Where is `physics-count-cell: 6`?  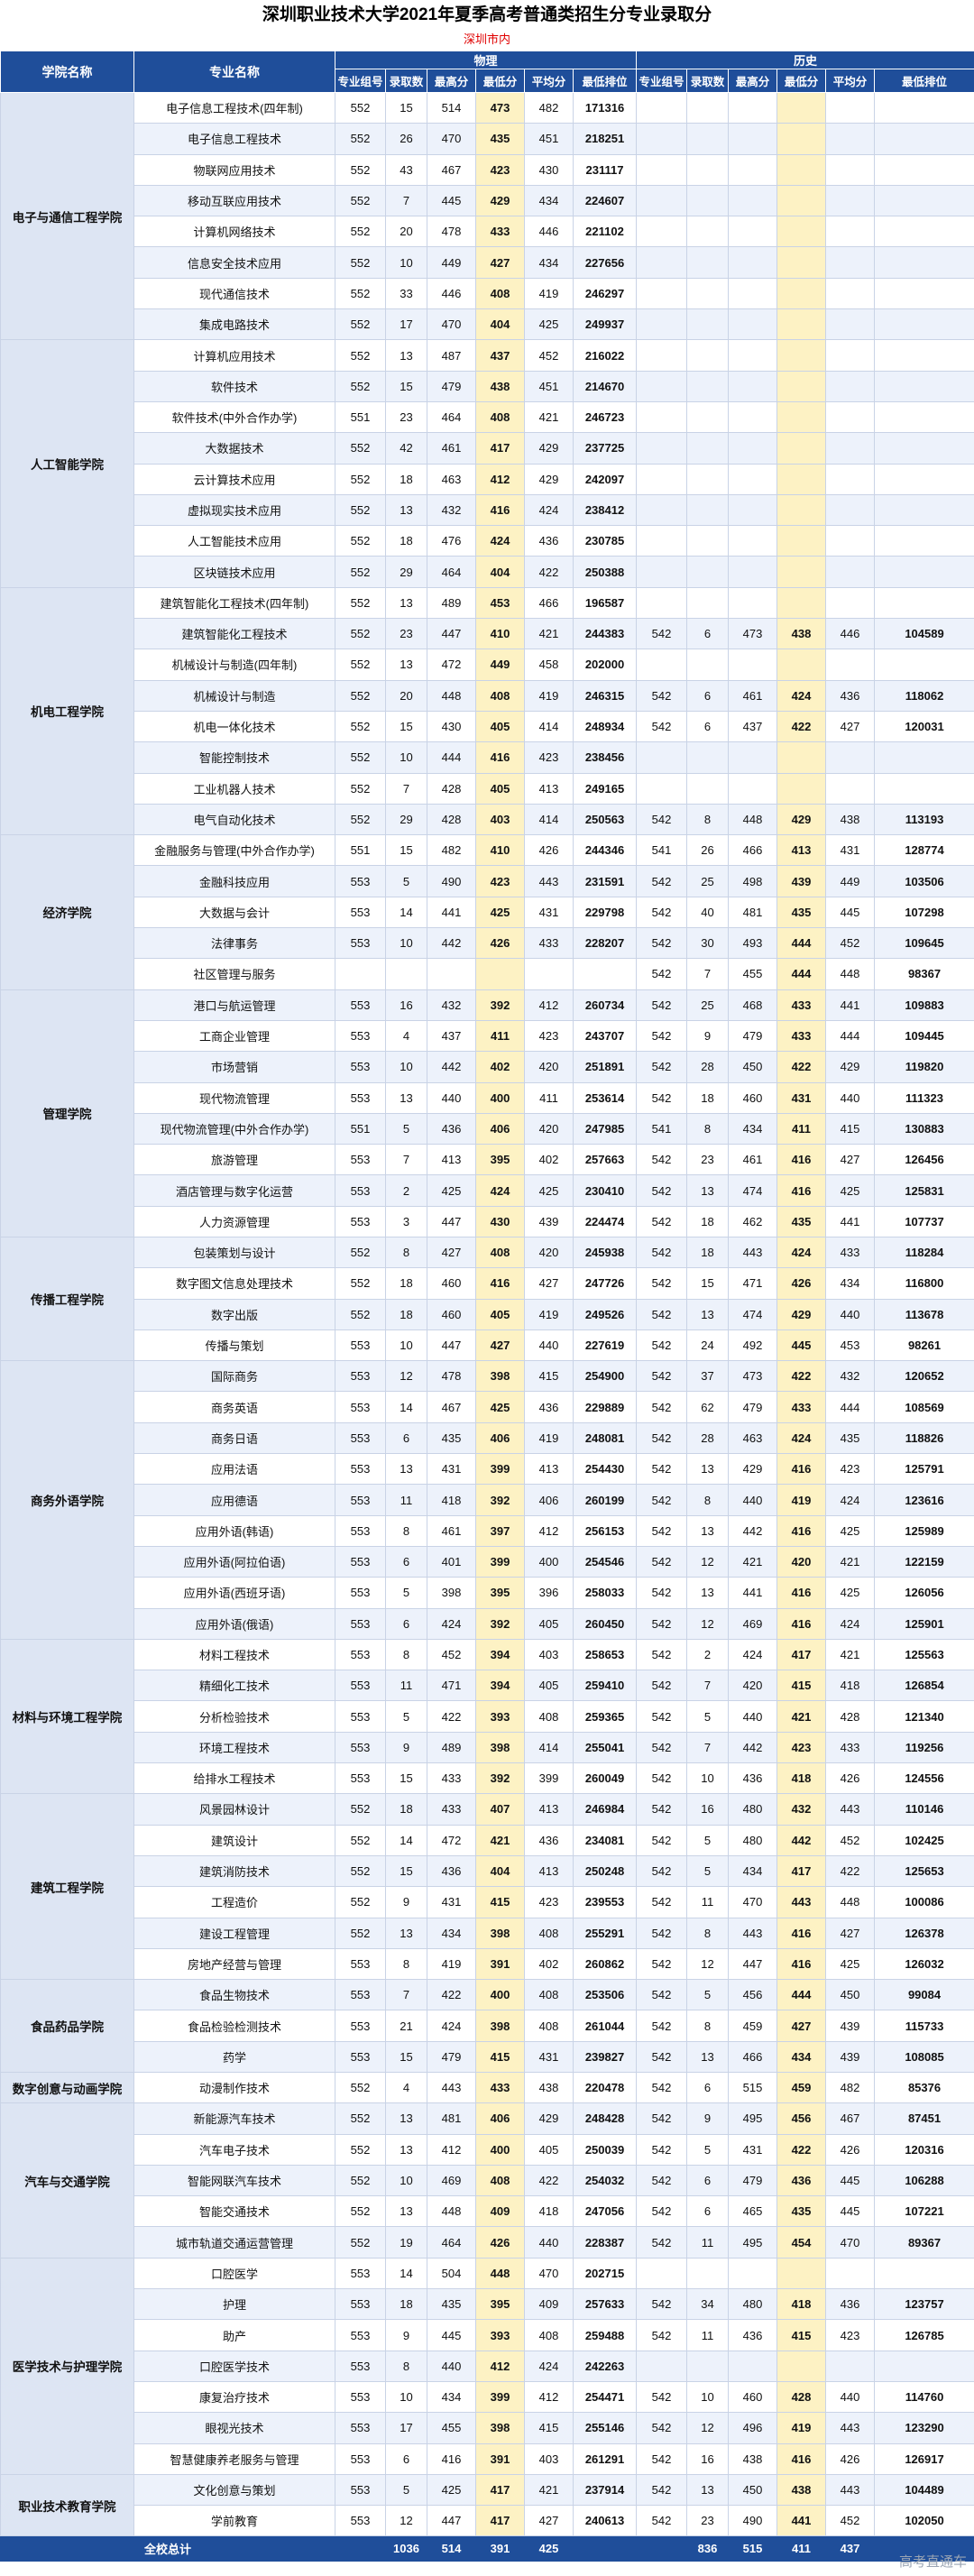
physics-count-cell: 6 is located at coordinates (406, 2459).